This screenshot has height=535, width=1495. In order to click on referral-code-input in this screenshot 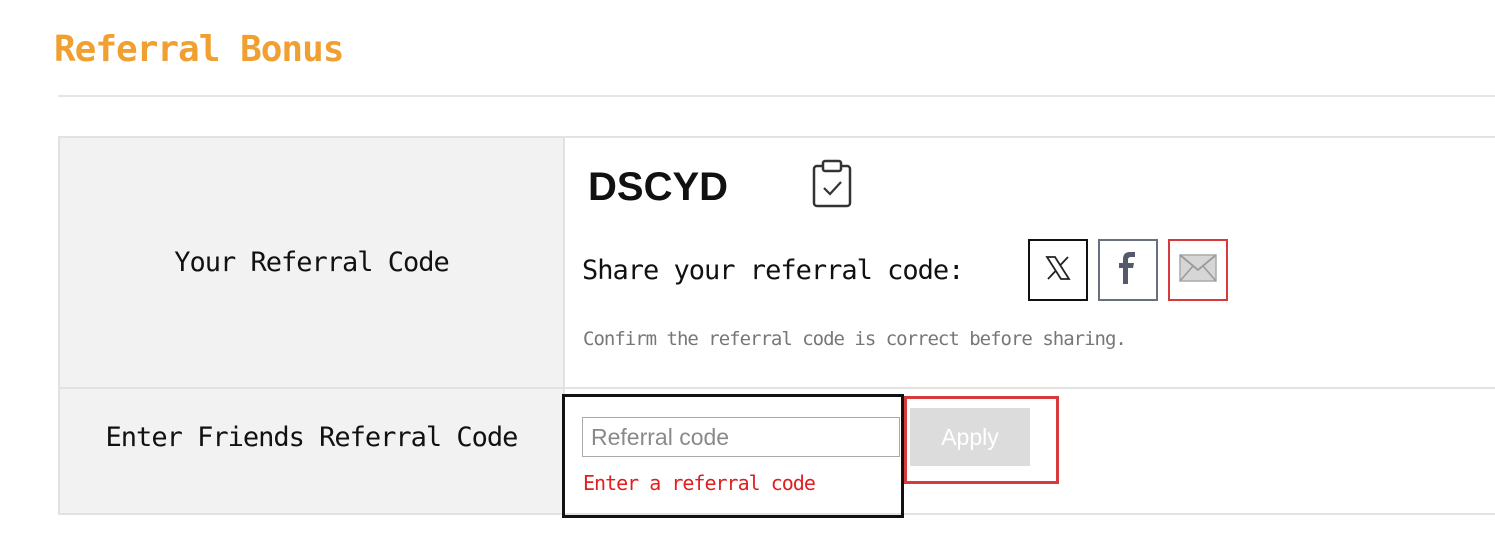, I will do `click(741, 437)`.